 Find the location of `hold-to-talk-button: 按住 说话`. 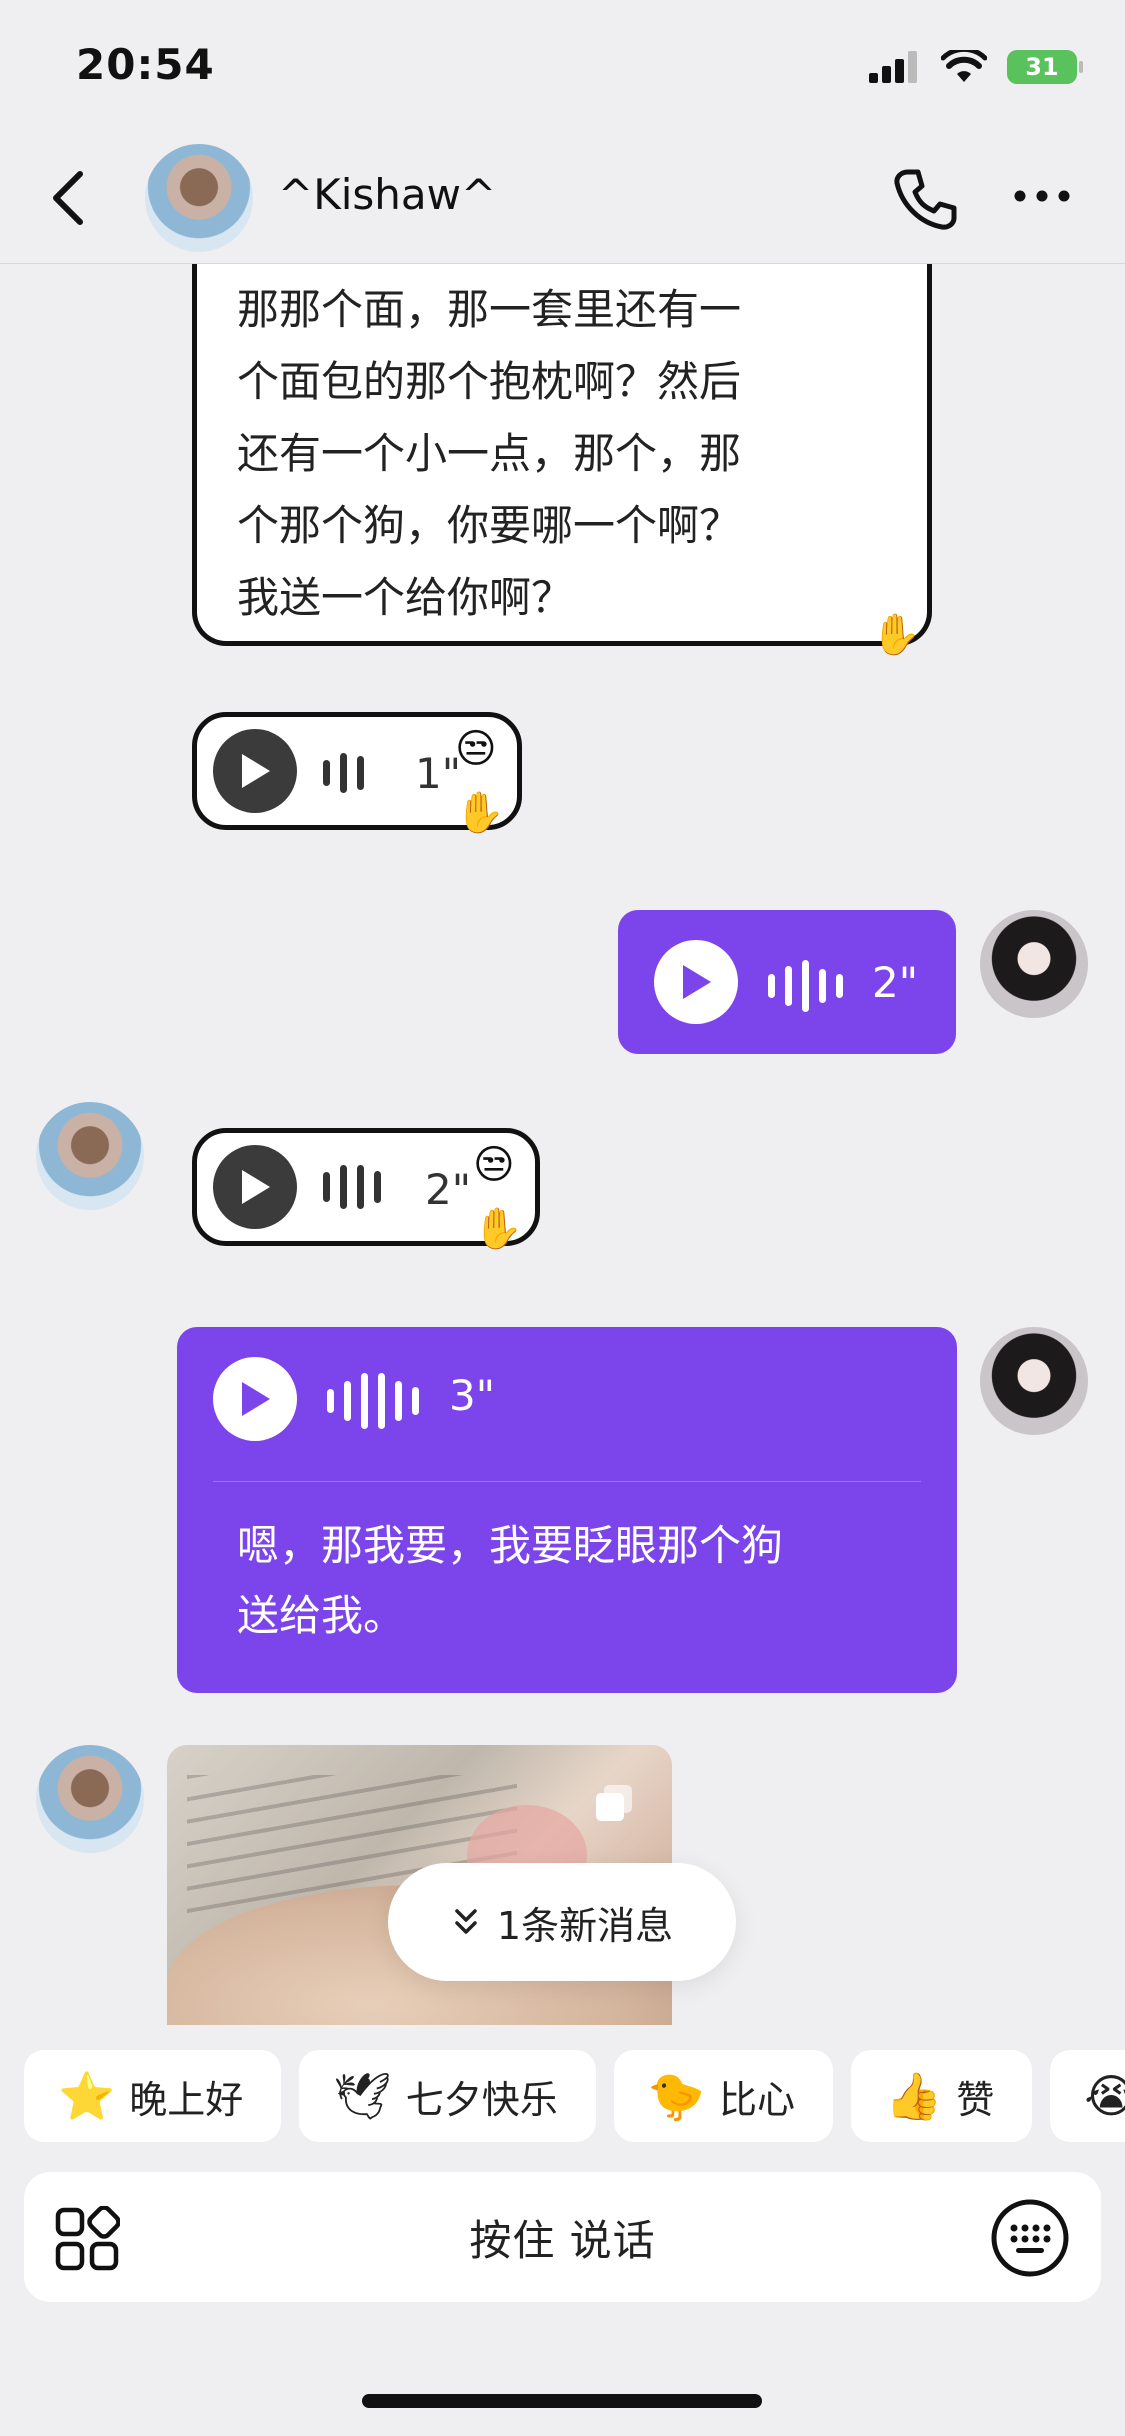

hold-to-talk-button: 按住 说话 is located at coordinates (562, 2237).